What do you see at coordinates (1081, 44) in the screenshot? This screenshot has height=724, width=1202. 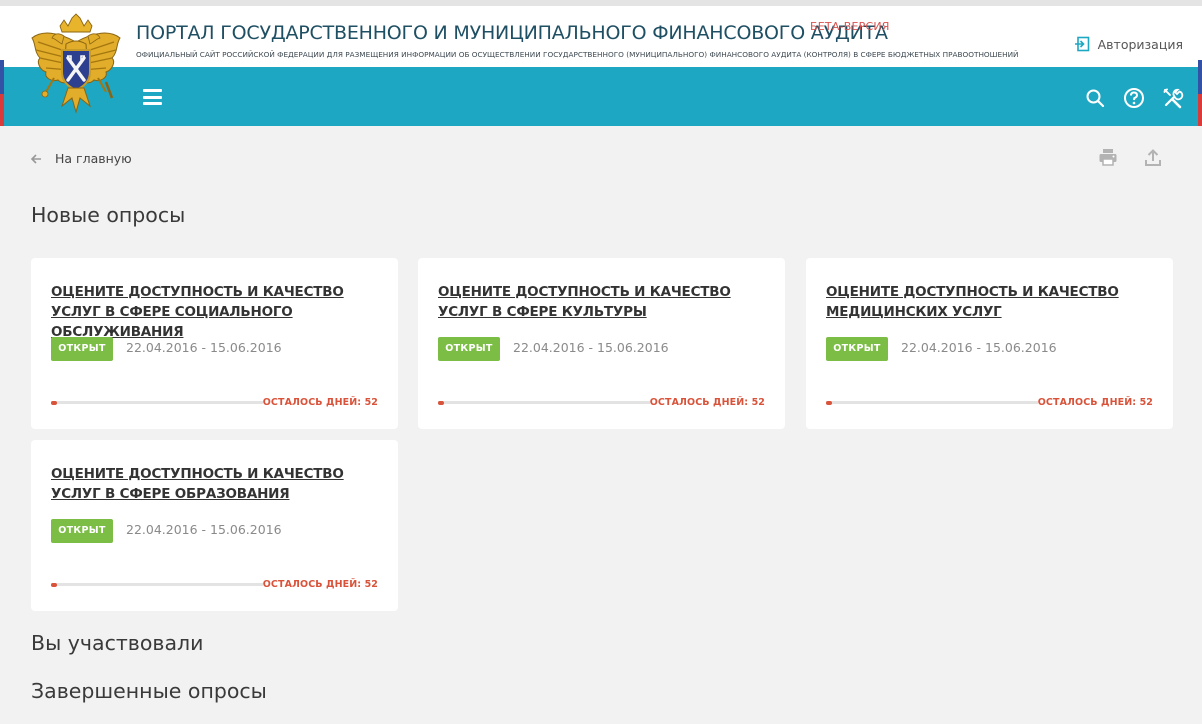 I see `login-icon` at bounding box center [1081, 44].